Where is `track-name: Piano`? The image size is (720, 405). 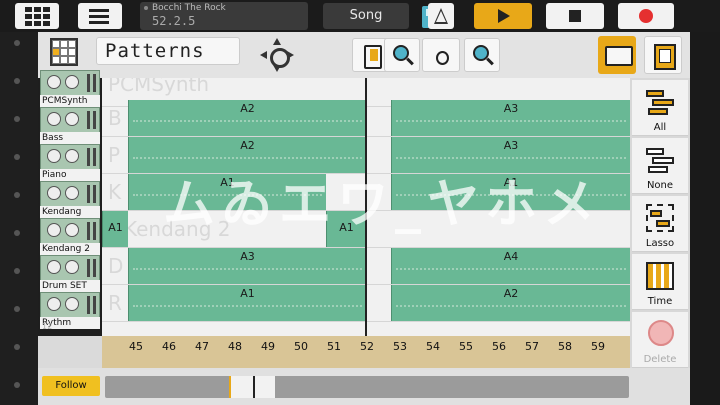 track-name: Piano is located at coordinates (70, 175).